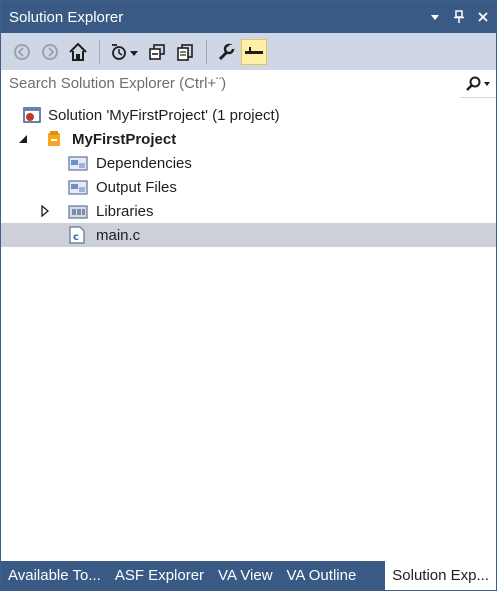 This screenshot has height=591, width=497. Describe the element at coordinates (478, 84) in the screenshot. I see `search-icon` at that location.